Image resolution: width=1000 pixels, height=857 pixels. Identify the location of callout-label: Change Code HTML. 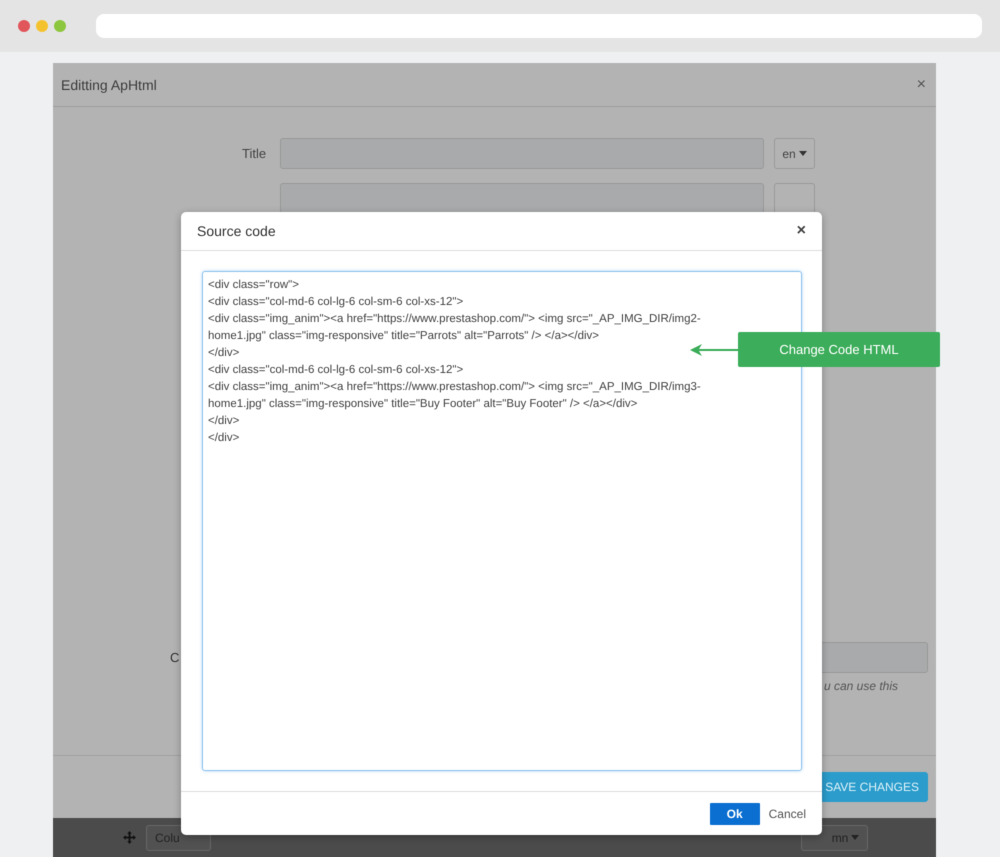
(839, 349).